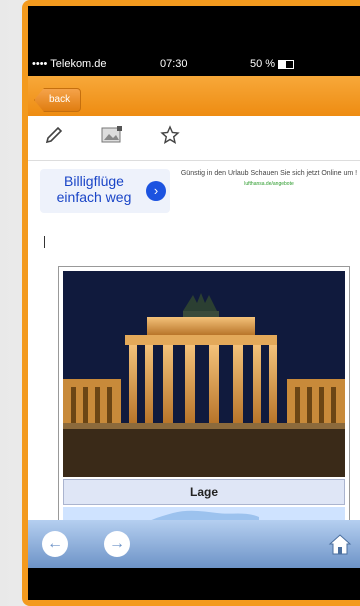 This screenshot has height=606, width=360. I want to click on arrow-right-icon: →, so click(117, 544).